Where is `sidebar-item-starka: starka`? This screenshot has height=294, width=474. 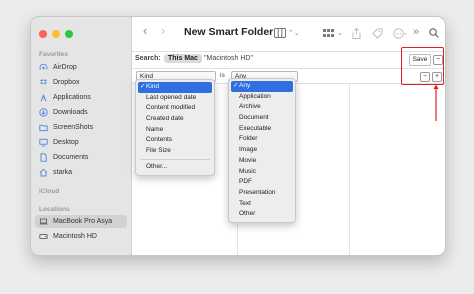
sidebar-item-starka: starka is located at coordinates (81, 172).